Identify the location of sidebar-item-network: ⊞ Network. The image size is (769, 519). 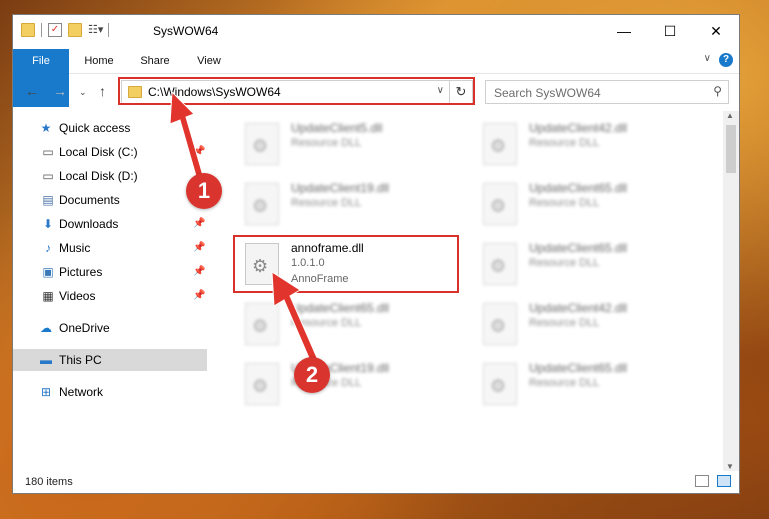
(110, 392).